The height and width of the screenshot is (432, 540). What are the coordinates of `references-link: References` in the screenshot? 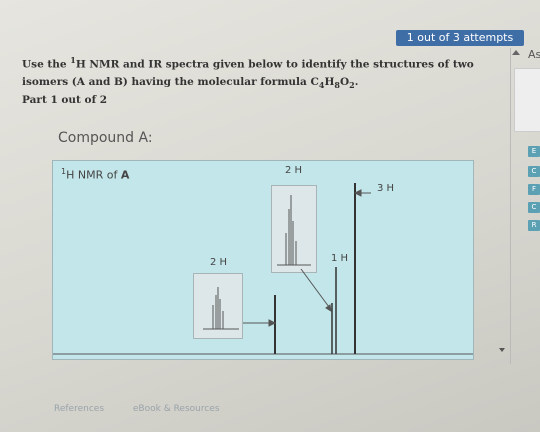 It's located at (79, 409).